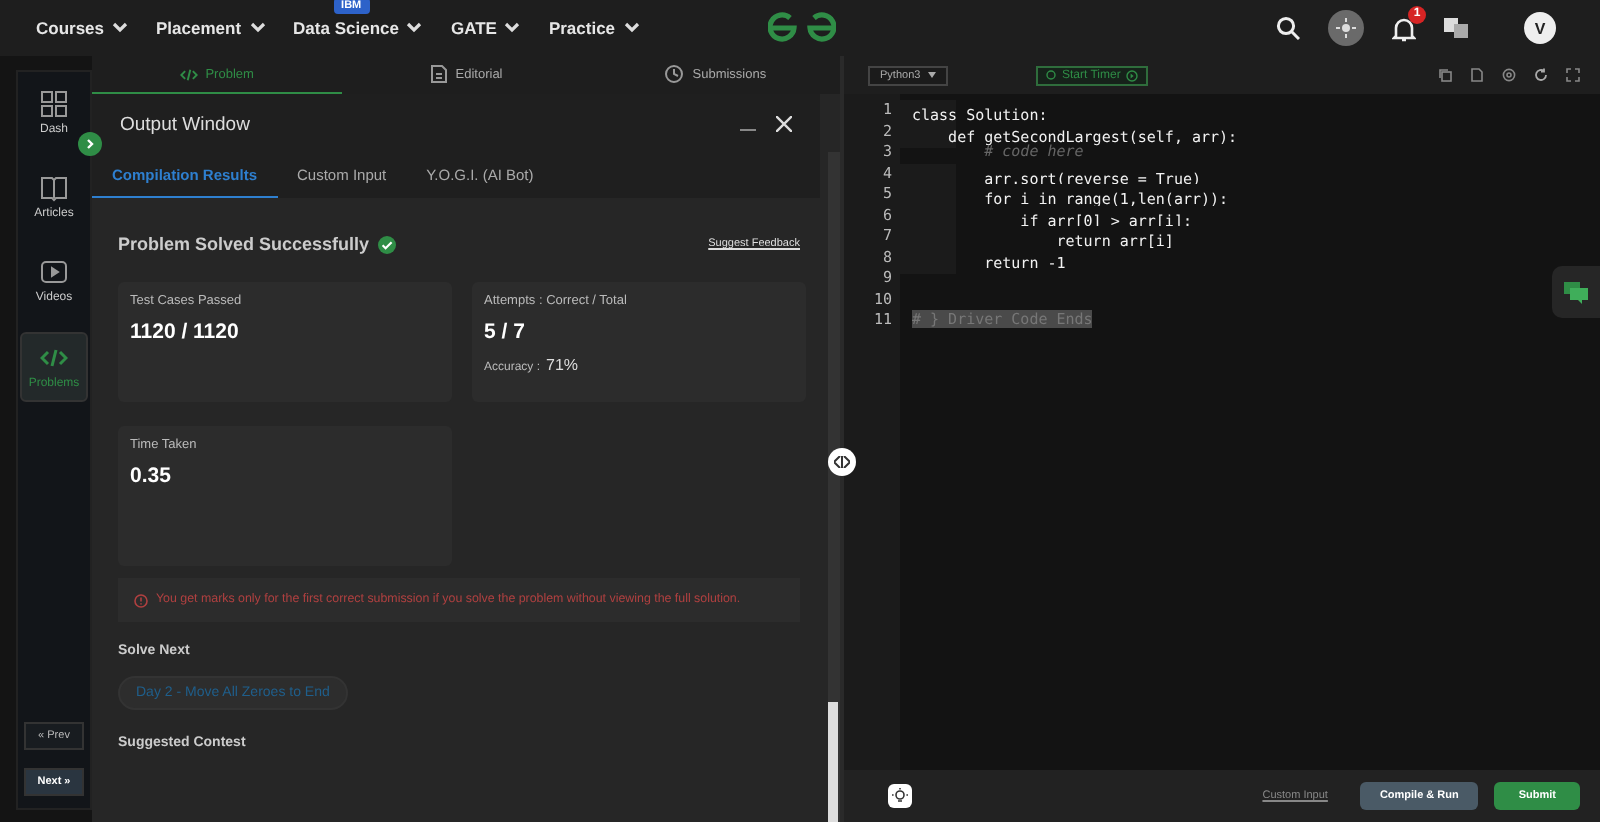  I want to click on copy-icon, so click(1445, 75).